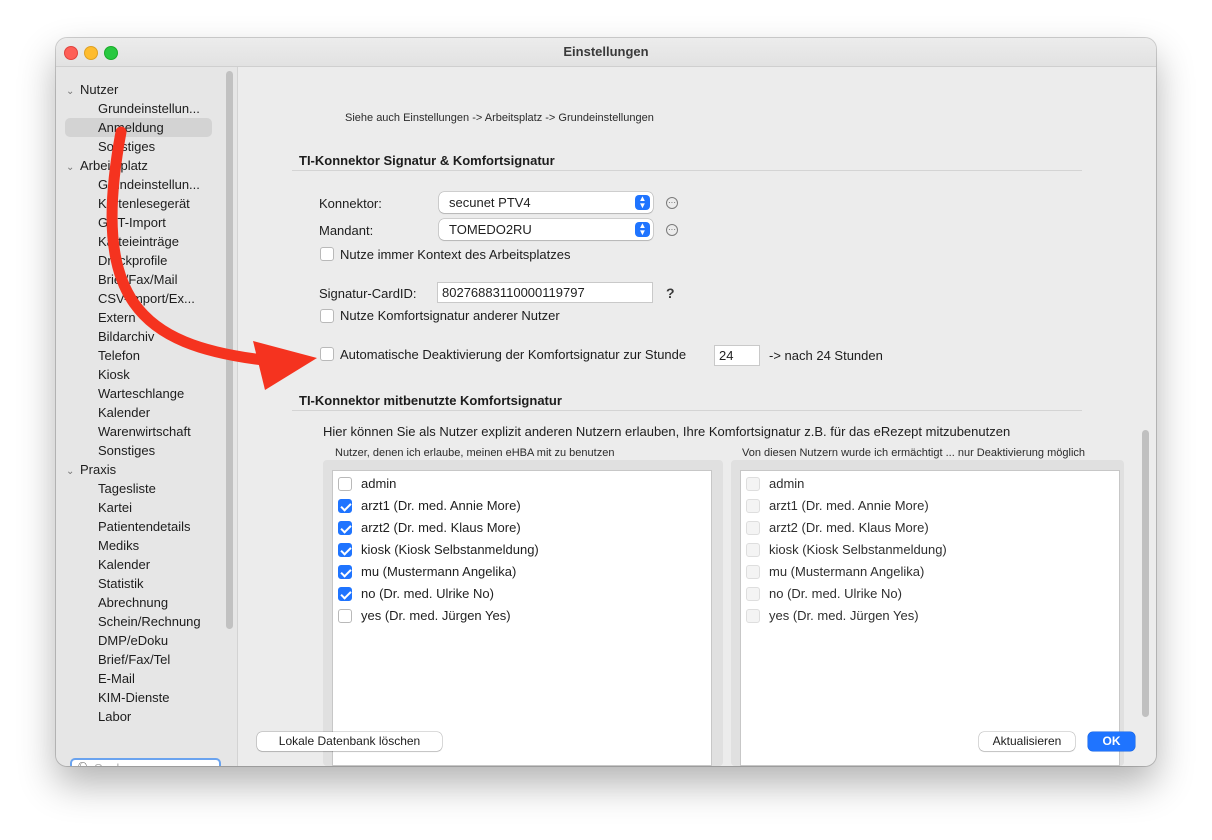 The height and width of the screenshot is (840, 1212). I want to click on sidebar-item-kartei: Kartei, so click(138, 507).